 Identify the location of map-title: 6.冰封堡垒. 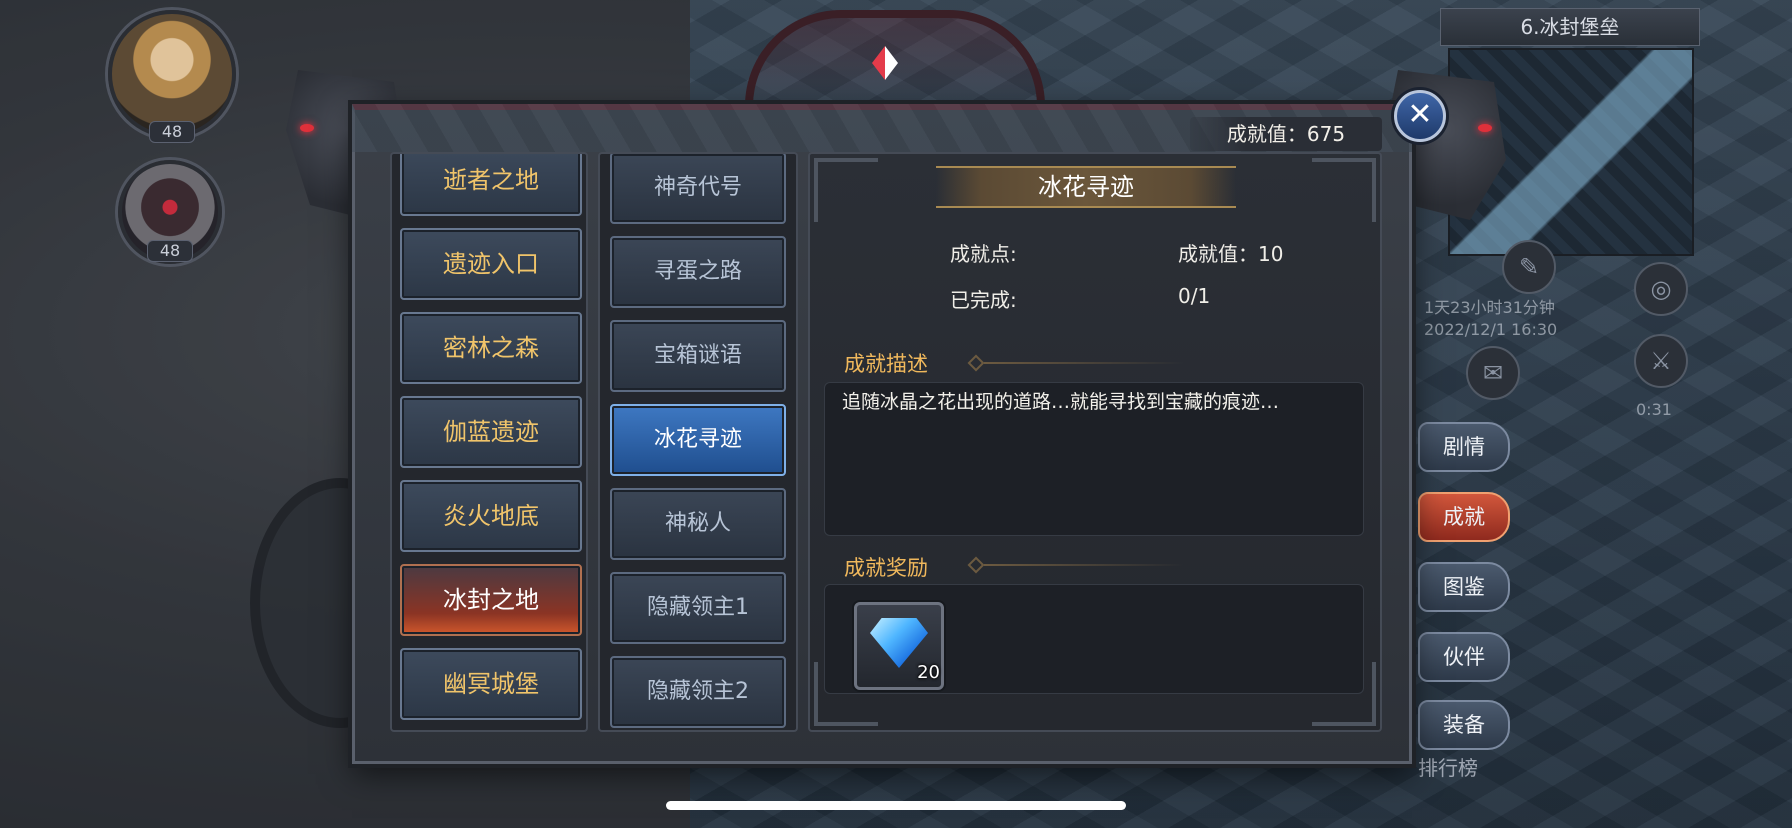
(1570, 27).